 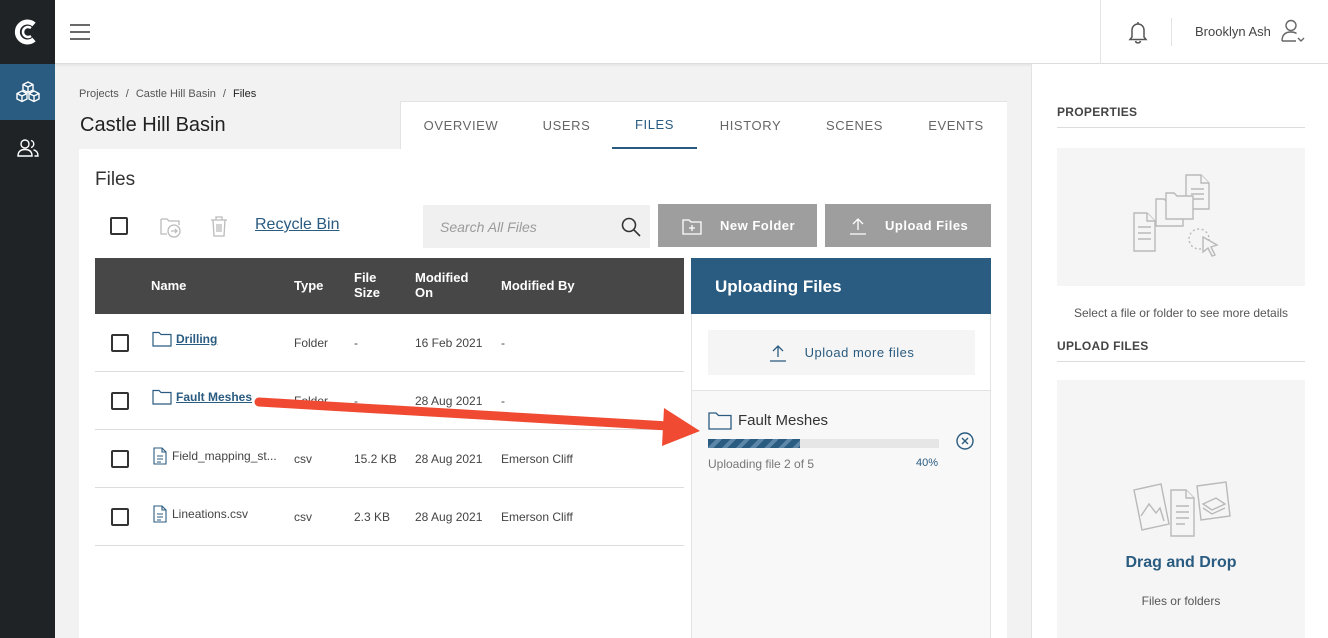 I want to click on nav-rail, so click(x=27, y=319).